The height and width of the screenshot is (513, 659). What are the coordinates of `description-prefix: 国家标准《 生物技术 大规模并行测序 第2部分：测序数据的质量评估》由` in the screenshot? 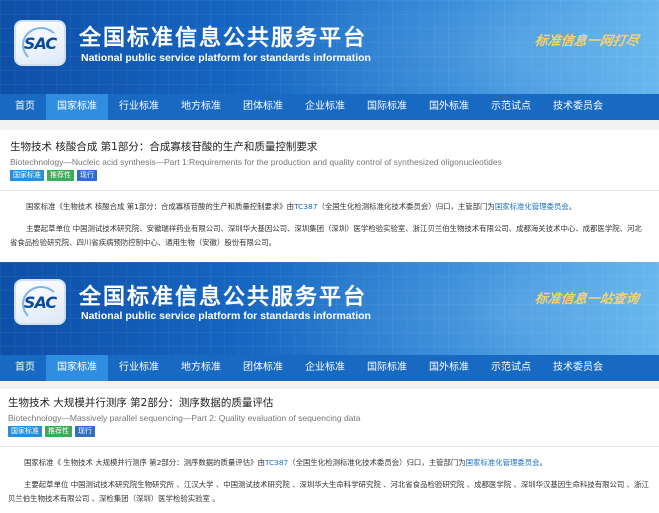 It's located at (144, 462).